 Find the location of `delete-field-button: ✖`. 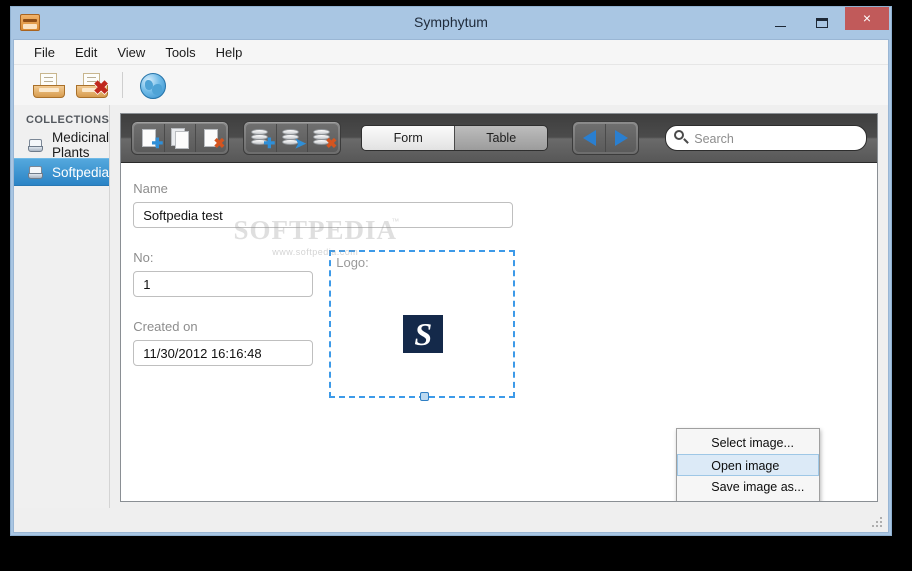

delete-field-button: ✖ is located at coordinates (323, 138).